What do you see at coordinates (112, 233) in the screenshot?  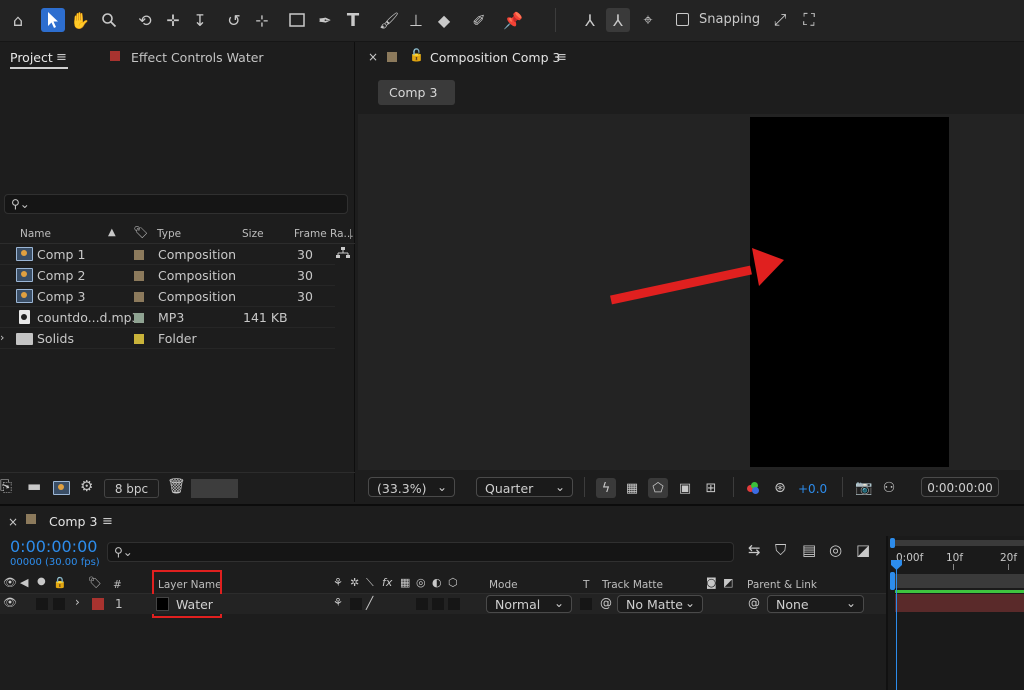 I see `sort-ascending-icon: ▲` at bounding box center [112, 233].